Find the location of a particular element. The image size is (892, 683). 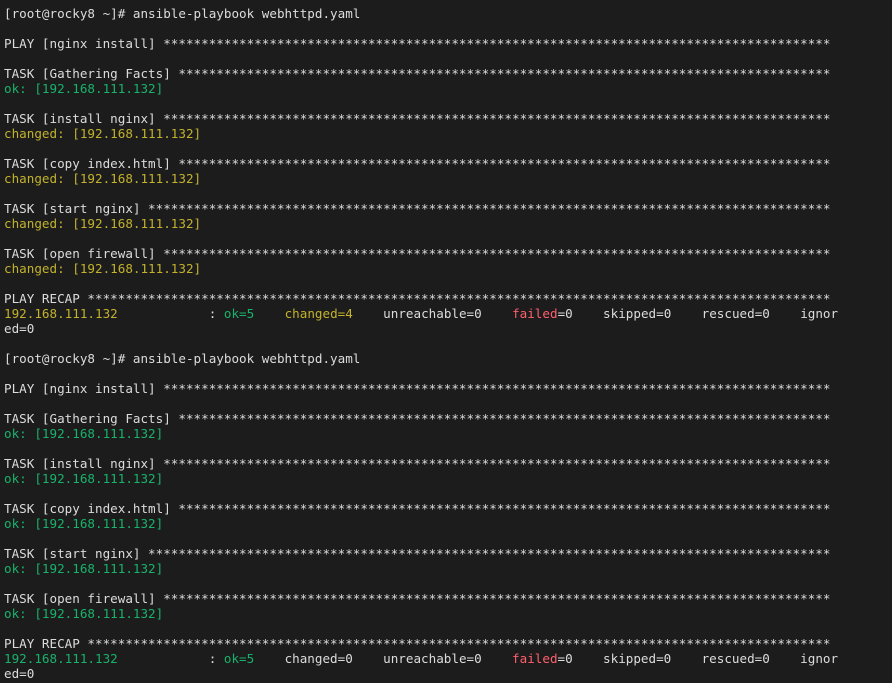

terminal-text-partial: ************ is located at coordinates (64, 3).